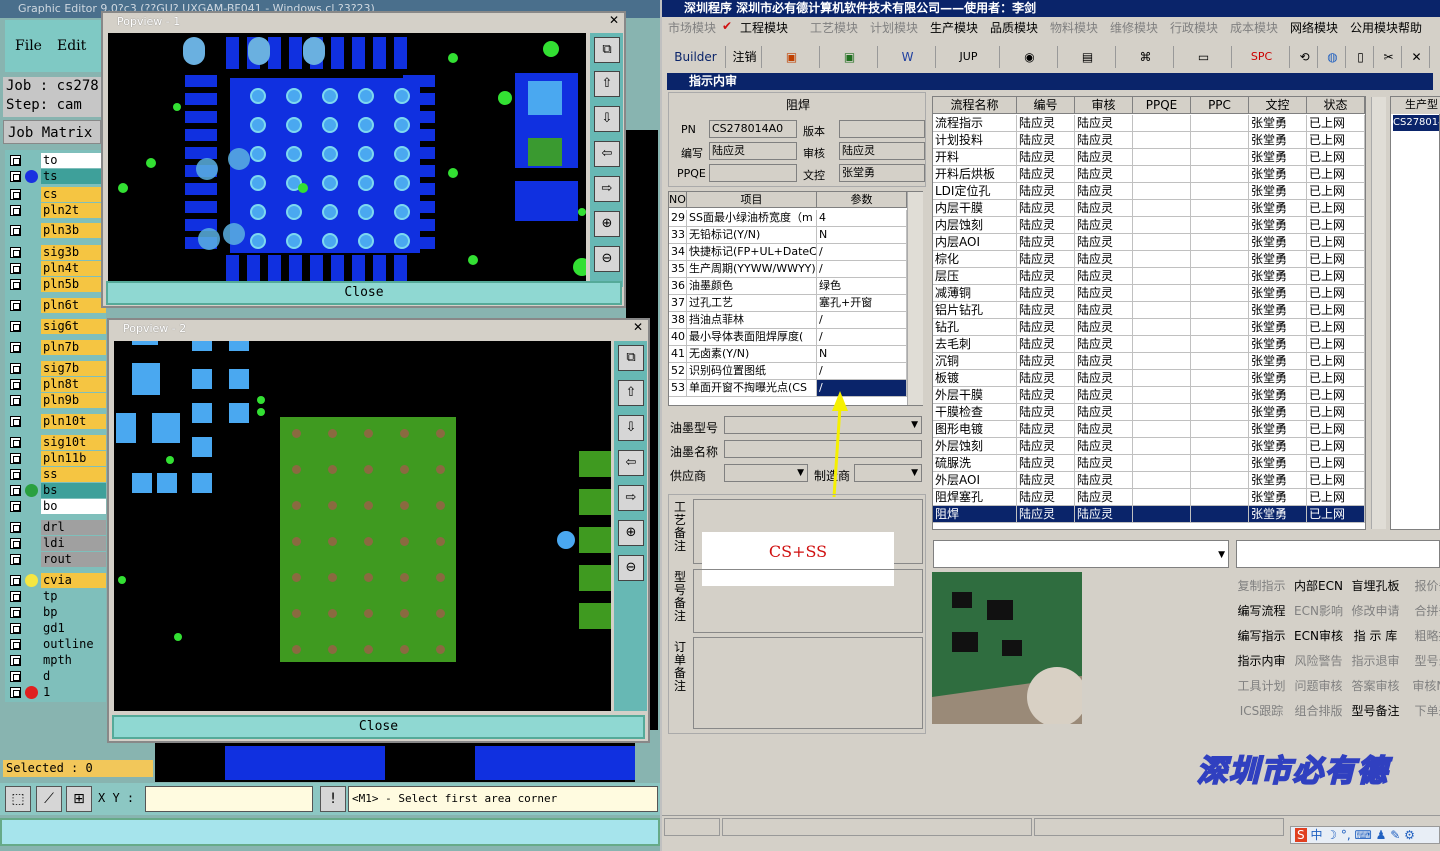 The height and width of the screenshot is (851, 1440). I want to click on refresh-icon: ⟲, so click(1305, 57).